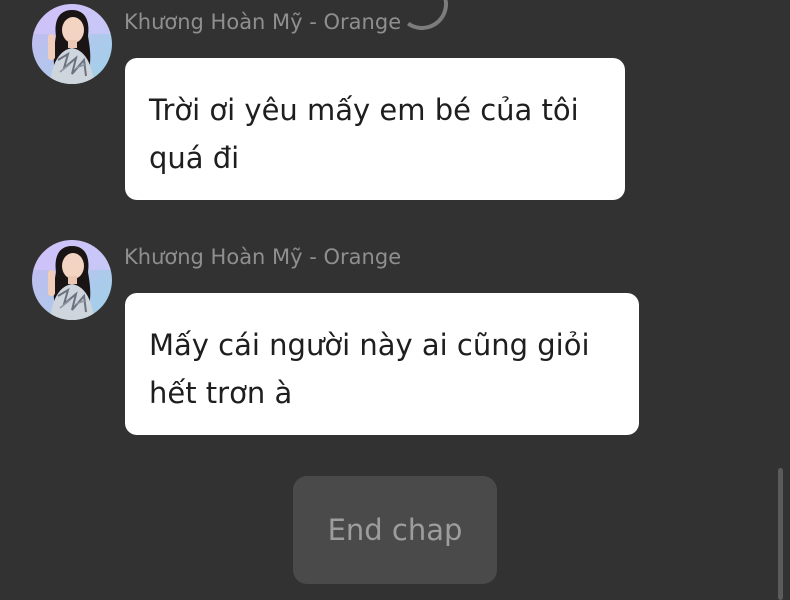 This screenshot has width=790, height=600. I want to click on end-chap-button: End chap, so click(395, 530).